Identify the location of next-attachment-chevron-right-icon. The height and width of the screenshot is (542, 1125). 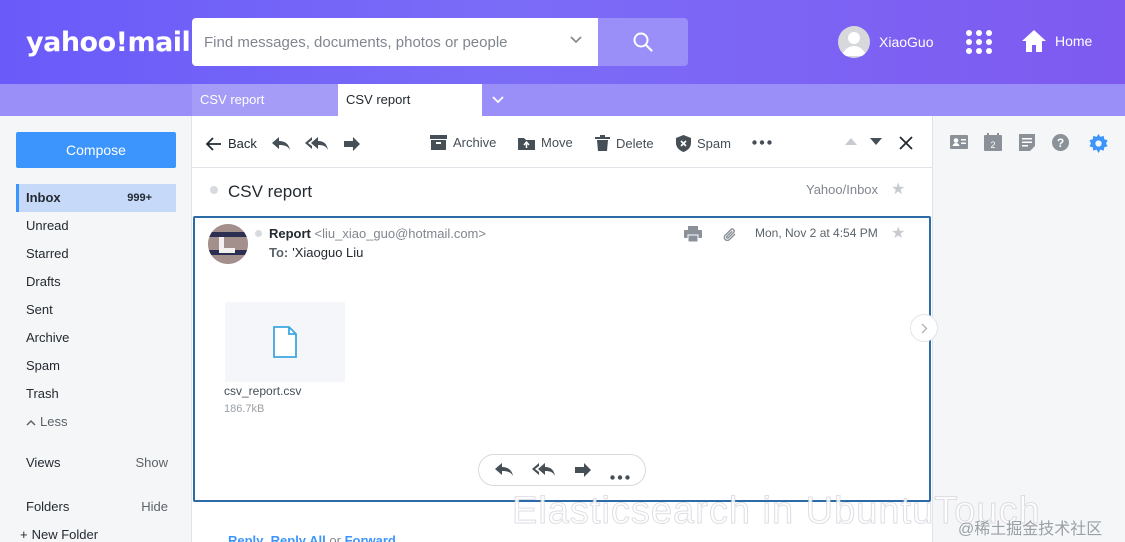
(924, 328).